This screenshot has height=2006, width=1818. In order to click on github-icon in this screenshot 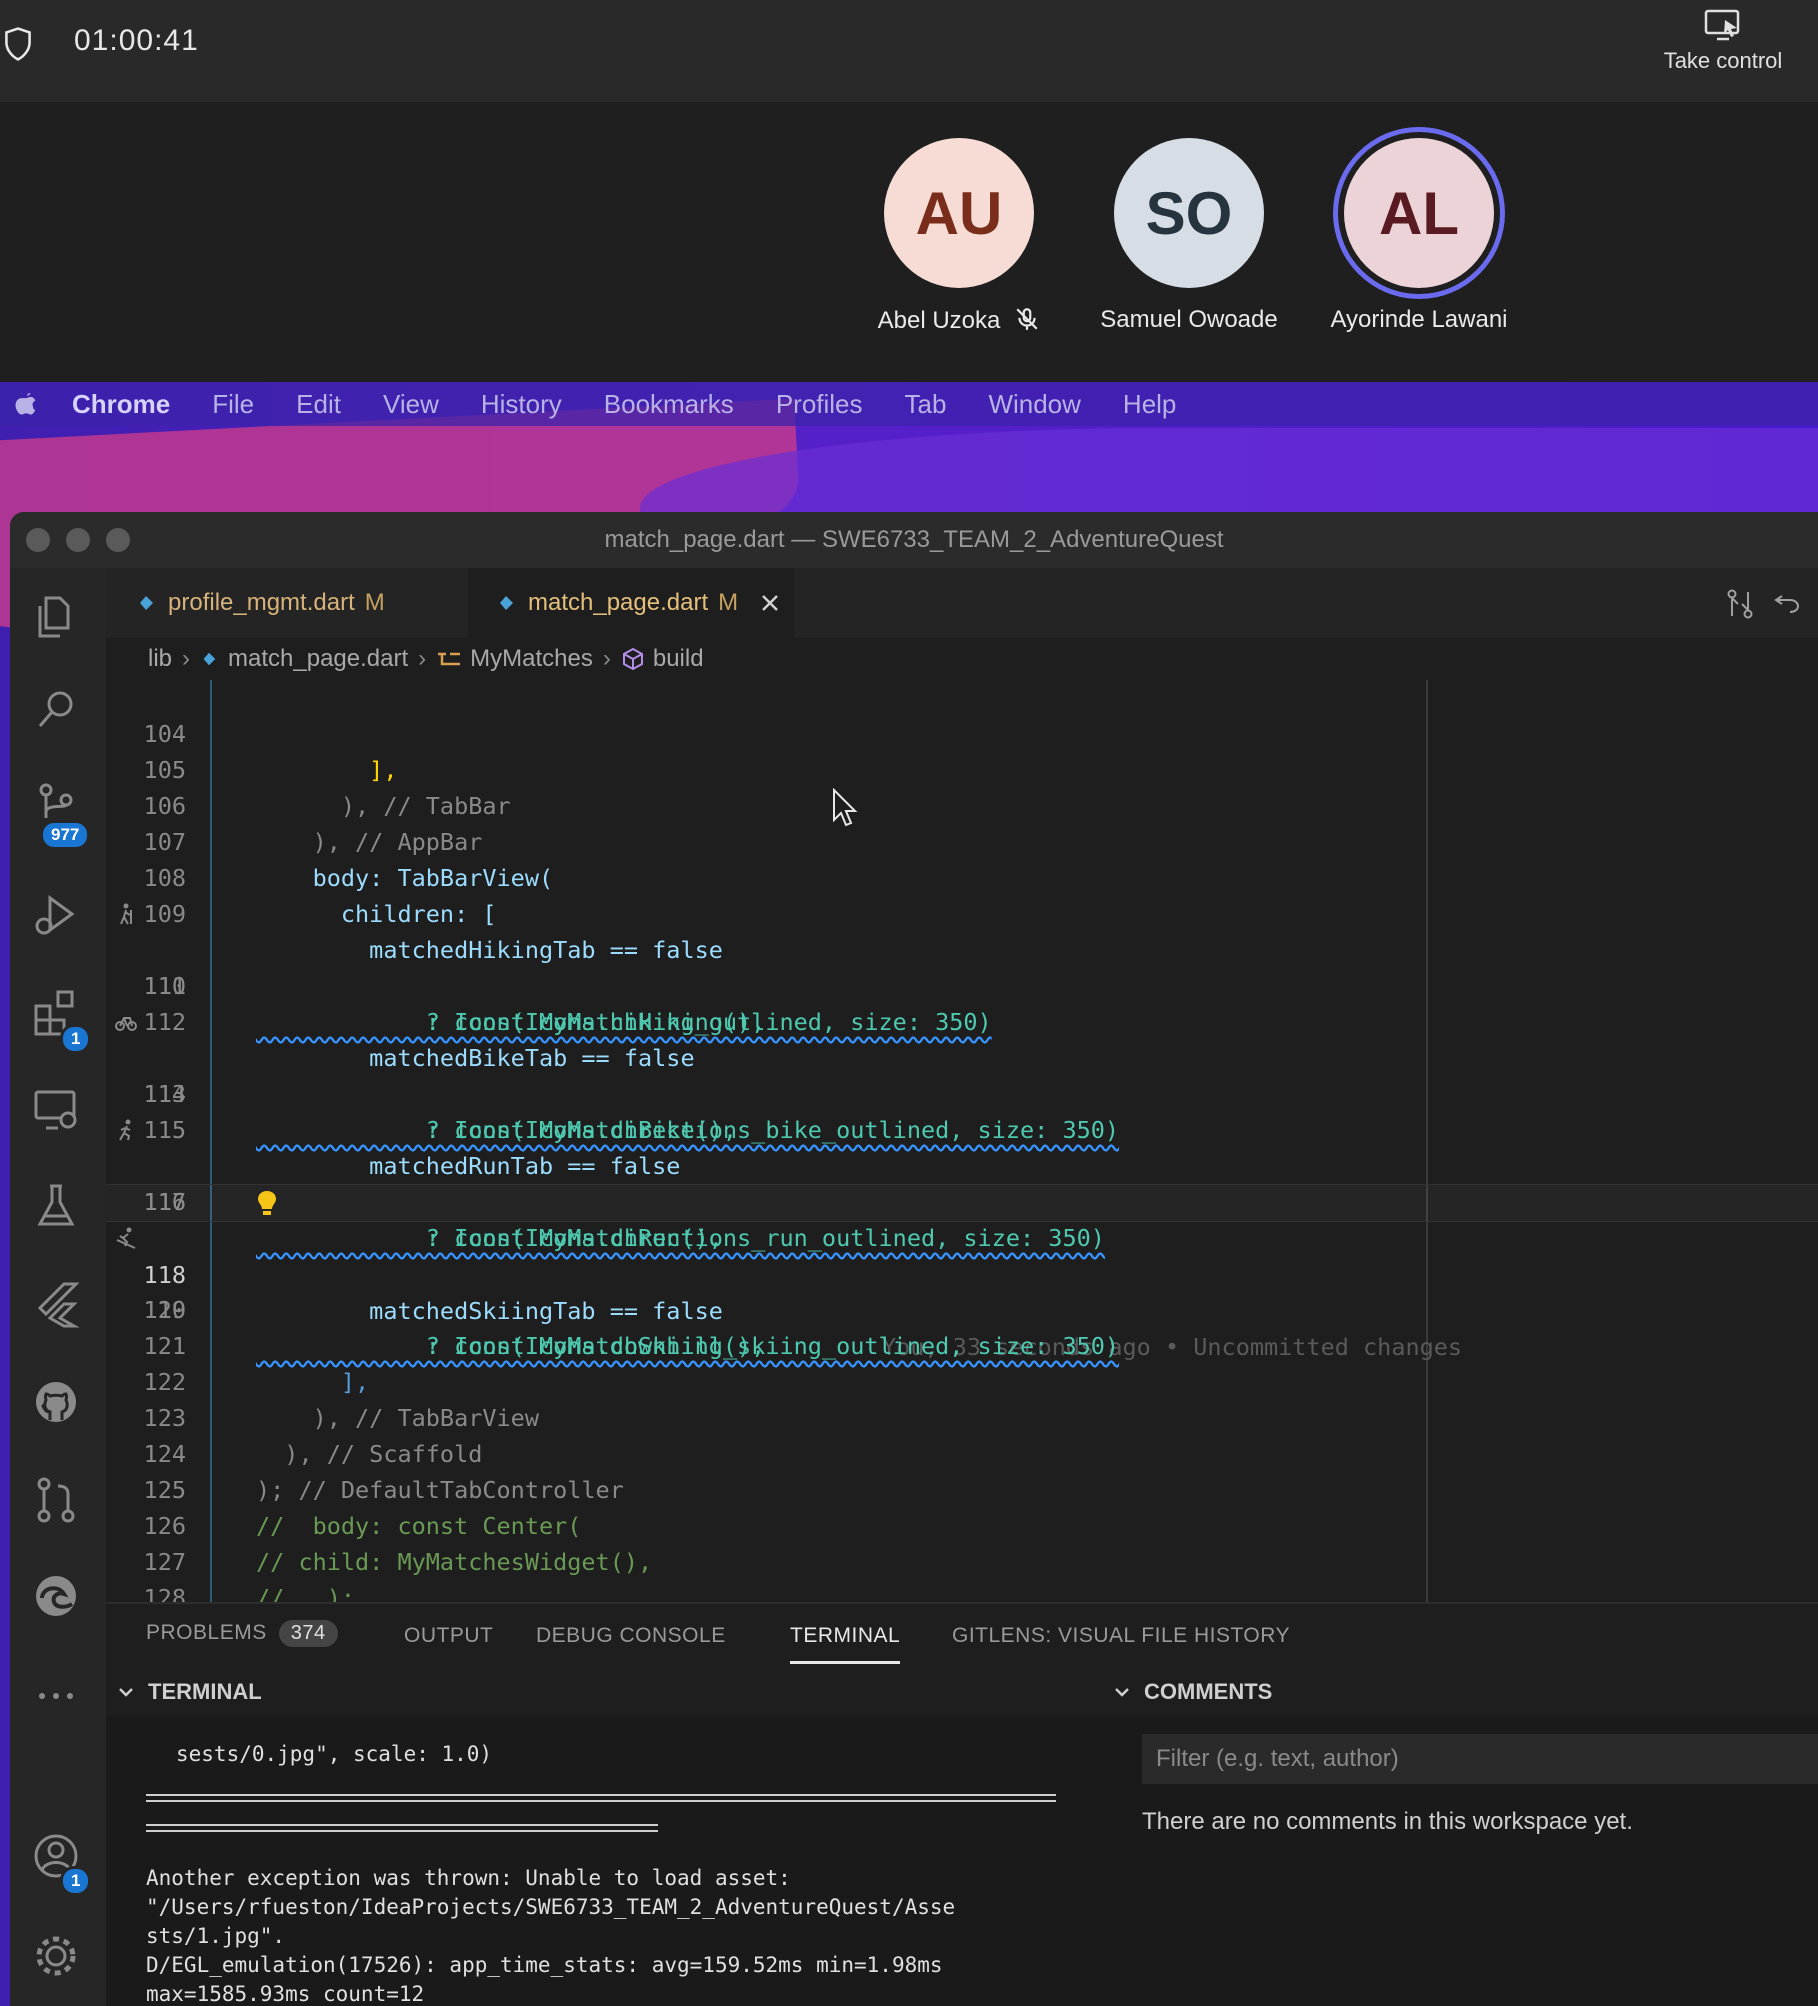, I will do `click(56, 1402)`.